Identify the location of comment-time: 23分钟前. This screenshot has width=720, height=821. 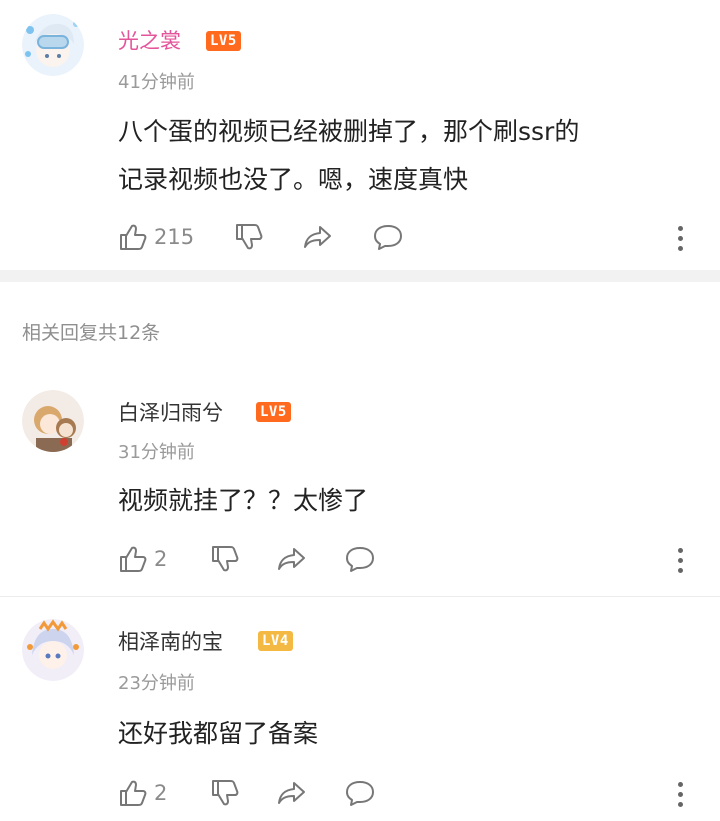
(156, 683).